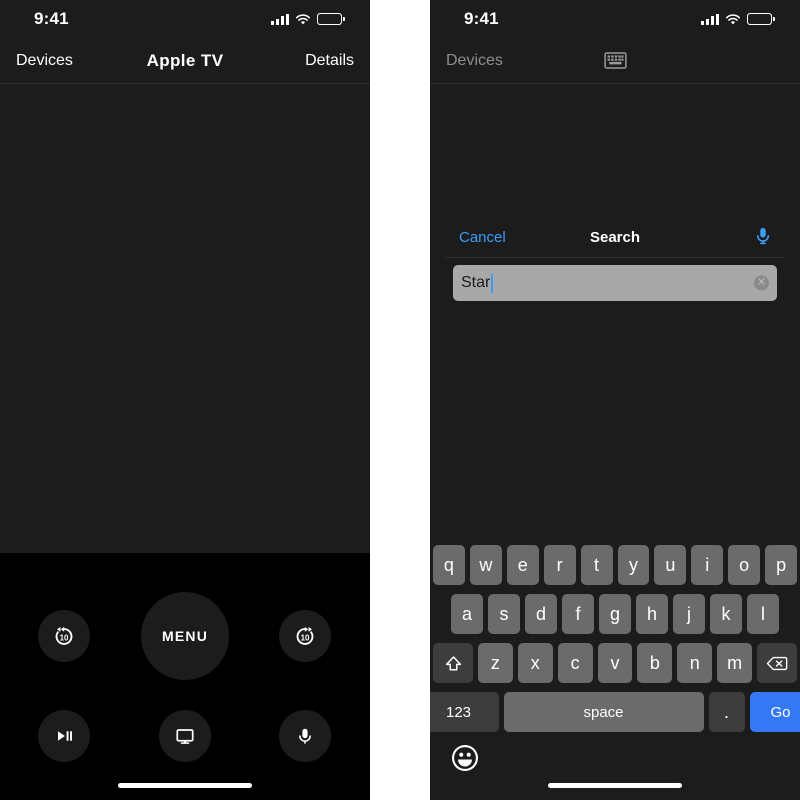 This screenshot has width=800, height=800. I want to click on text-cursor, so click(492, 283).